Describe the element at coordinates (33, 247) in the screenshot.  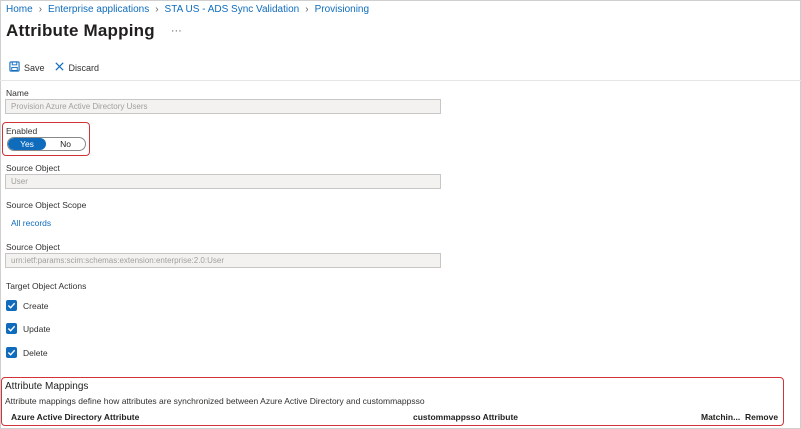
I see `target-object-label: Source Object` at that location.